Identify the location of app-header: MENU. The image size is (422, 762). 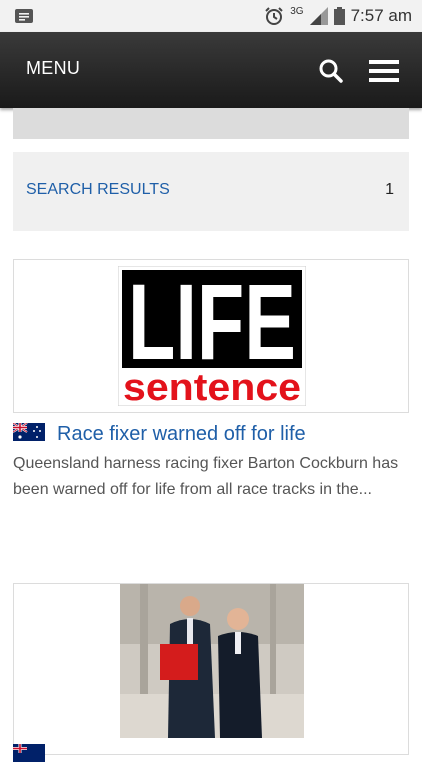
(211, 70).